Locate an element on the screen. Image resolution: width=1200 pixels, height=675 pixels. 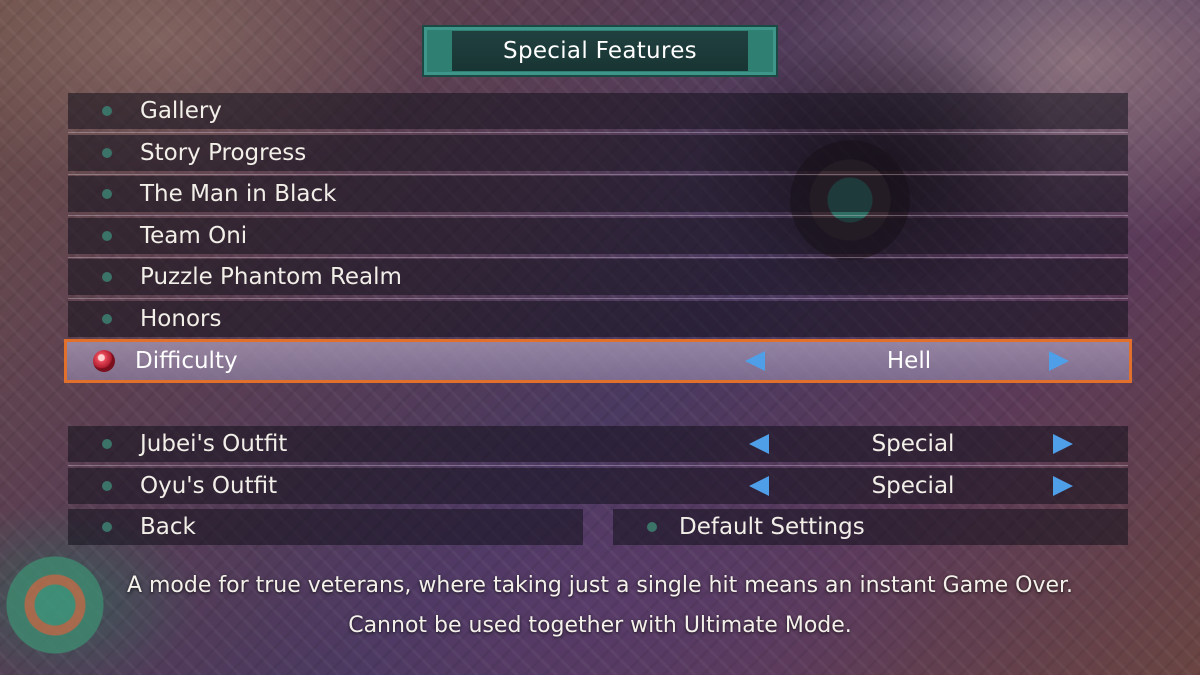
menu-item-label: Team Oni is located at coordinates (194, 236).